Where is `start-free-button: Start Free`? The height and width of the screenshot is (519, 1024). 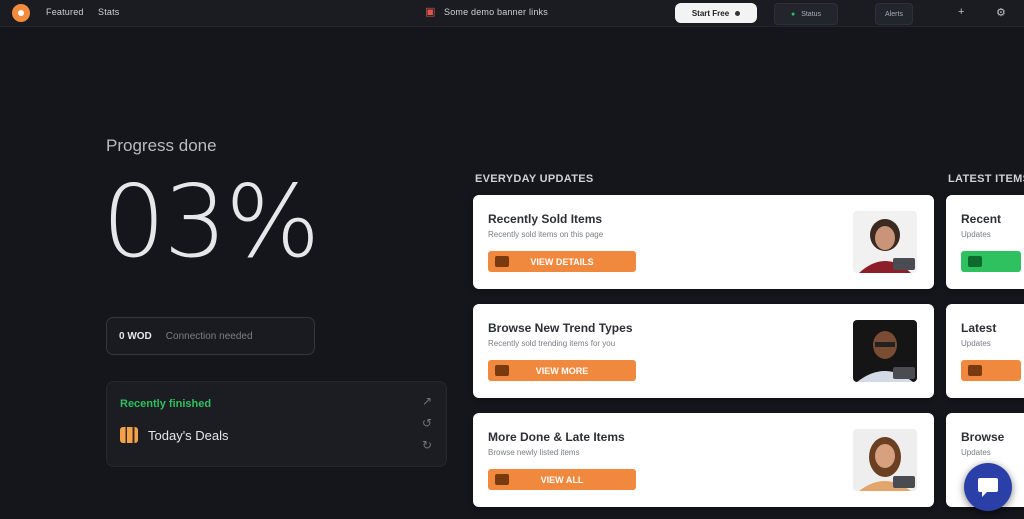 start-free-button: Start Free is located at coordinates (716, 13).